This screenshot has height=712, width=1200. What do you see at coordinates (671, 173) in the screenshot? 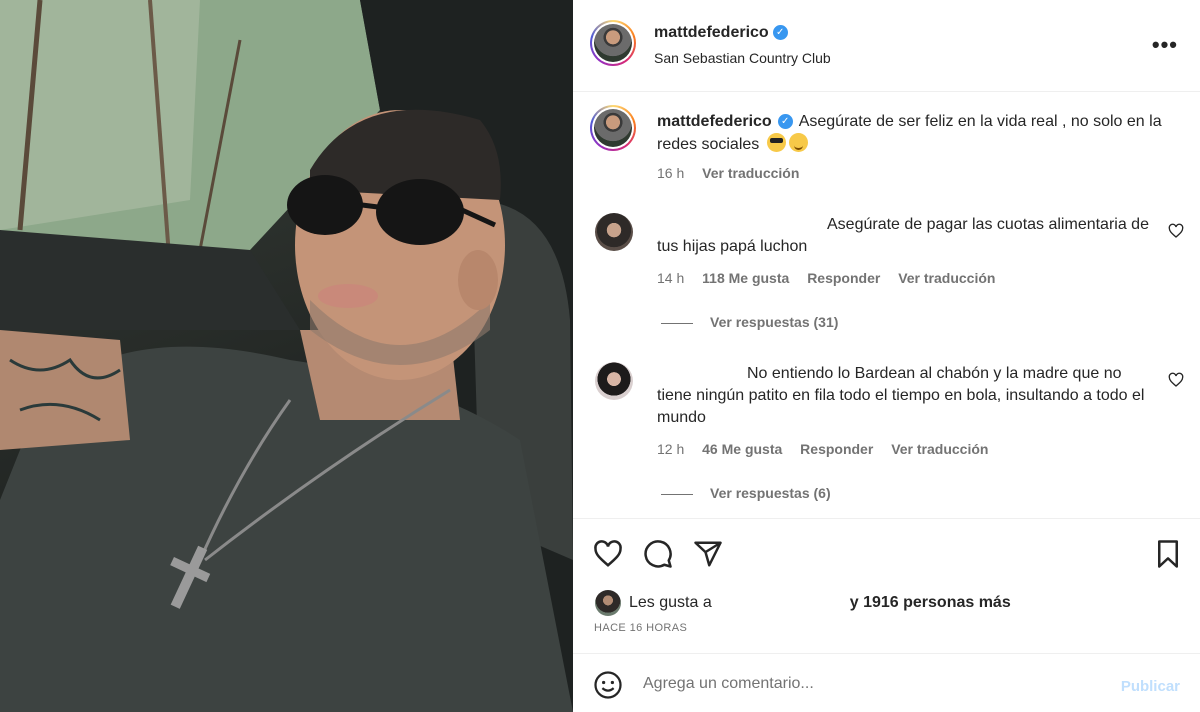
I see `caption-time: 16 h` at bounding box center [671, 173].